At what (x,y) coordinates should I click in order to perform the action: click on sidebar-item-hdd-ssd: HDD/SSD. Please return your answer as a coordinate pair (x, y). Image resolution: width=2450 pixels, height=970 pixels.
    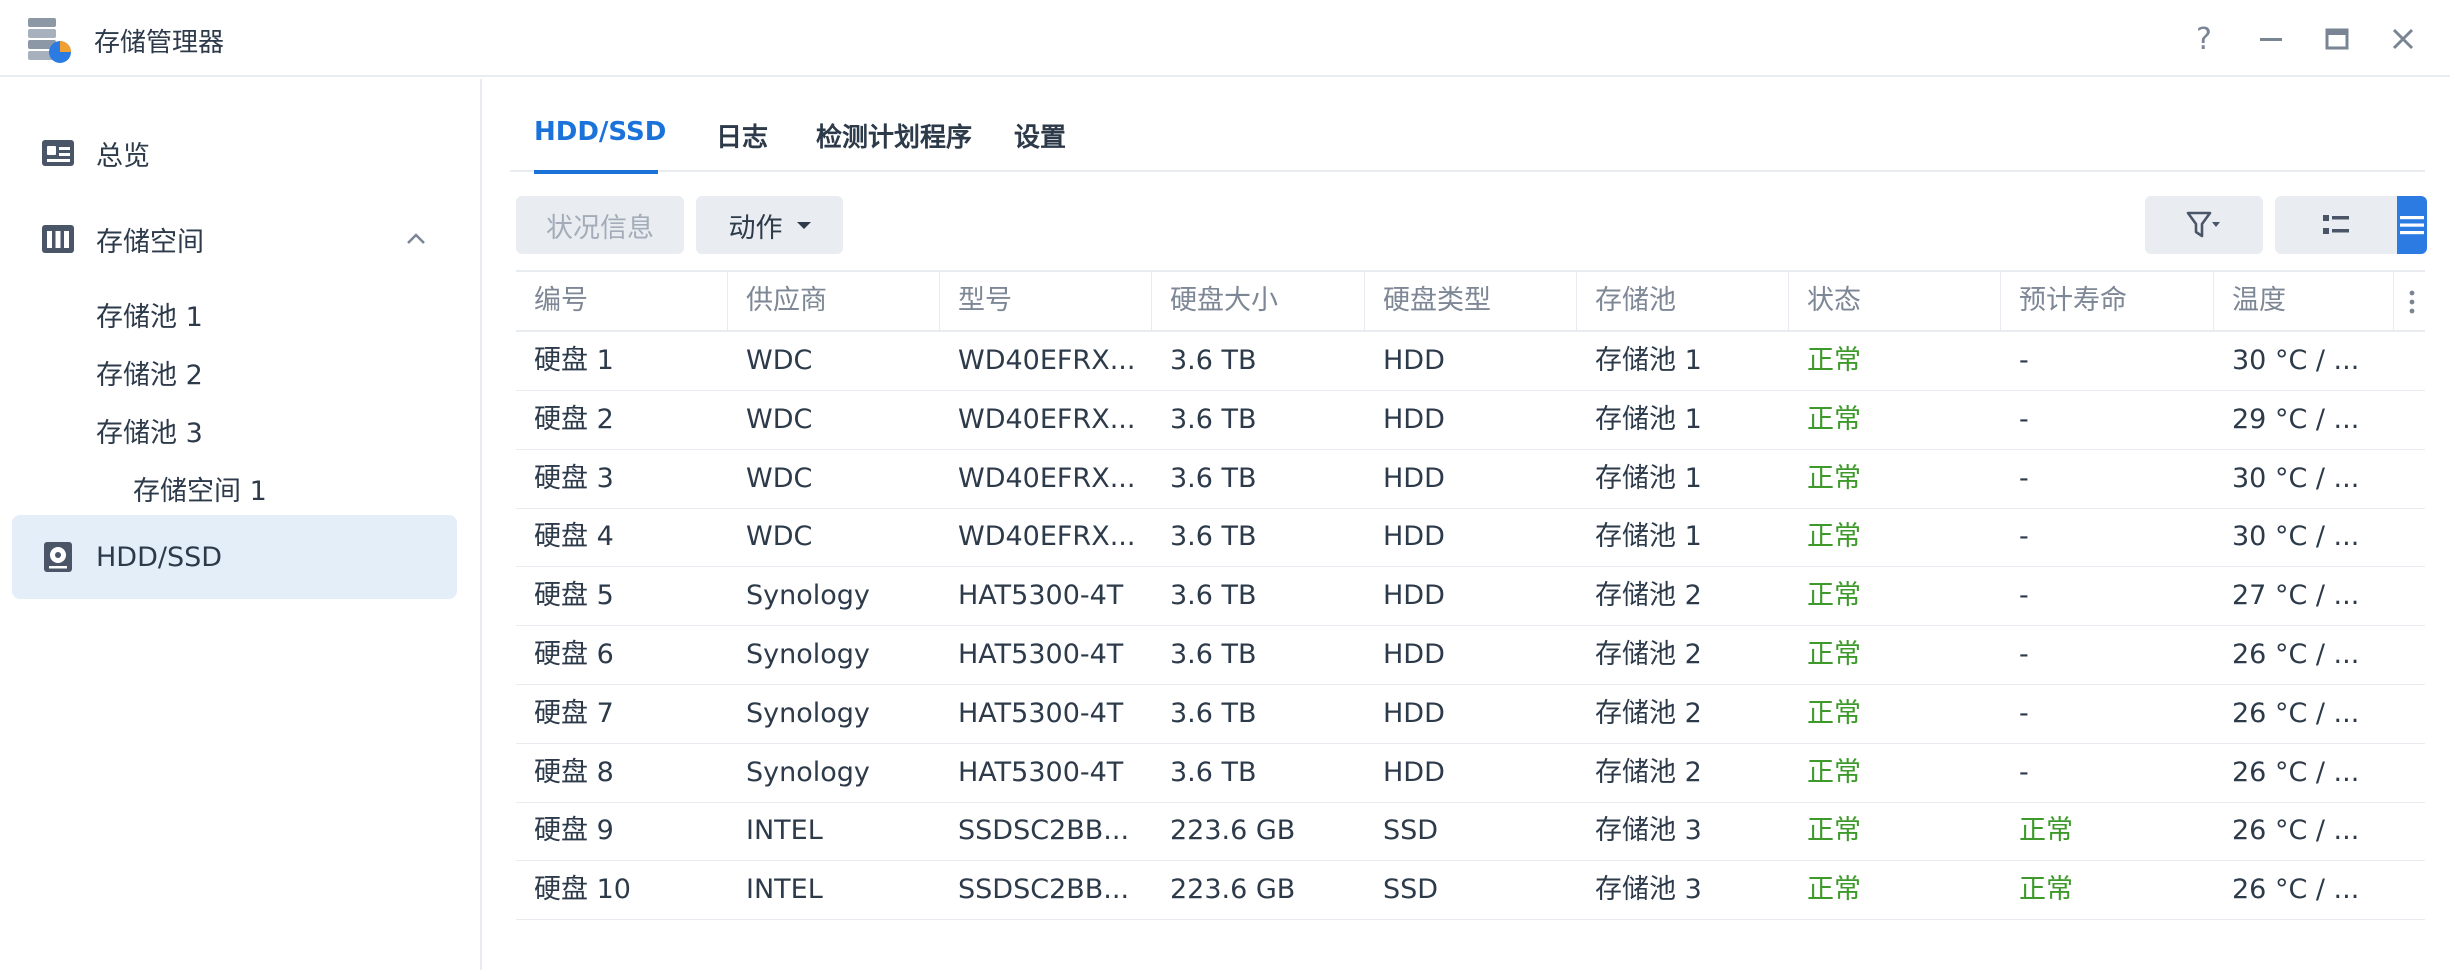
    Looking at the image, I should click on (234, 557).